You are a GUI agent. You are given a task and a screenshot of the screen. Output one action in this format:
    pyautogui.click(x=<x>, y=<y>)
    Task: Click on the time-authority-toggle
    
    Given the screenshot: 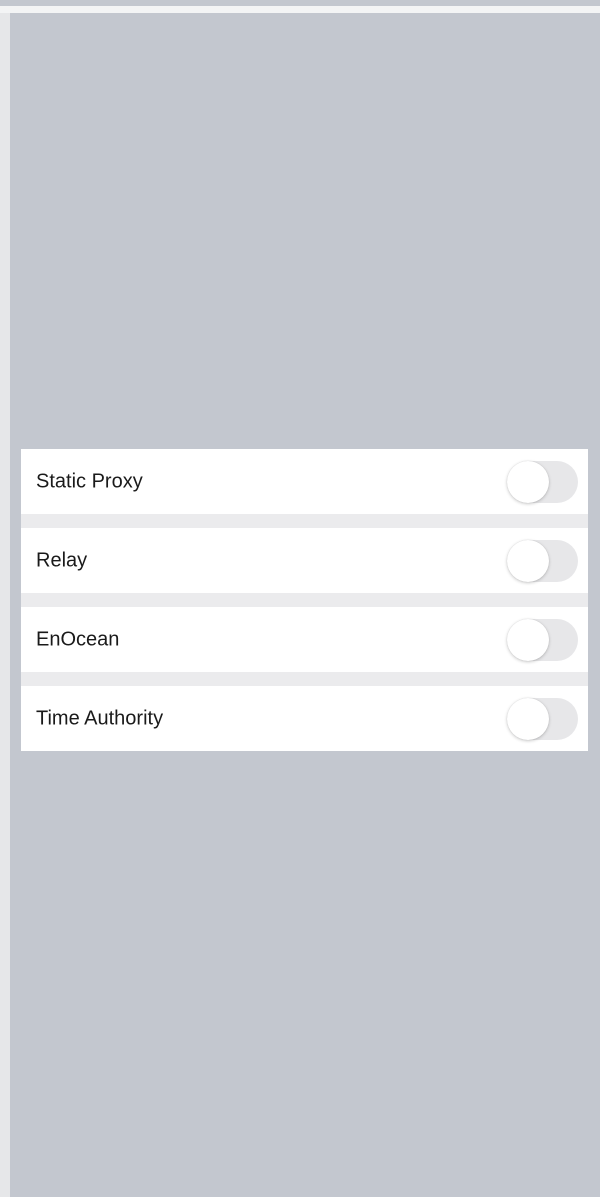 What is the action you would take?
    pyautogui.click(x=542, y=718)
    